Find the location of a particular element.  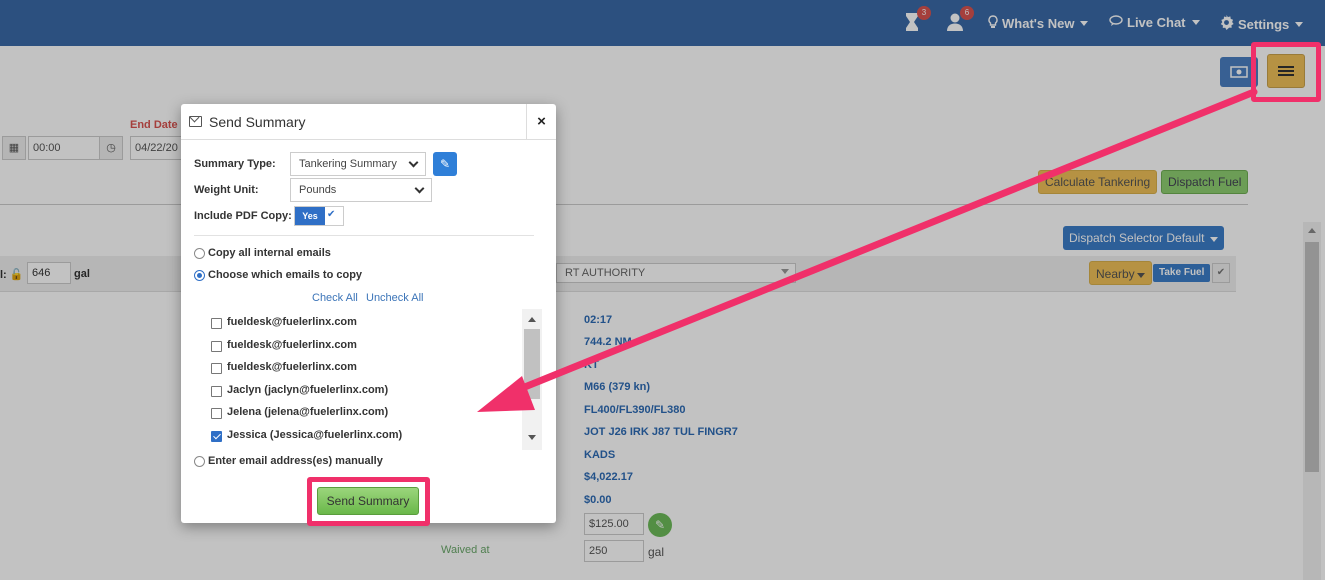

uncheck-all-link: Uncheck All is located at coordinates (394, 298).